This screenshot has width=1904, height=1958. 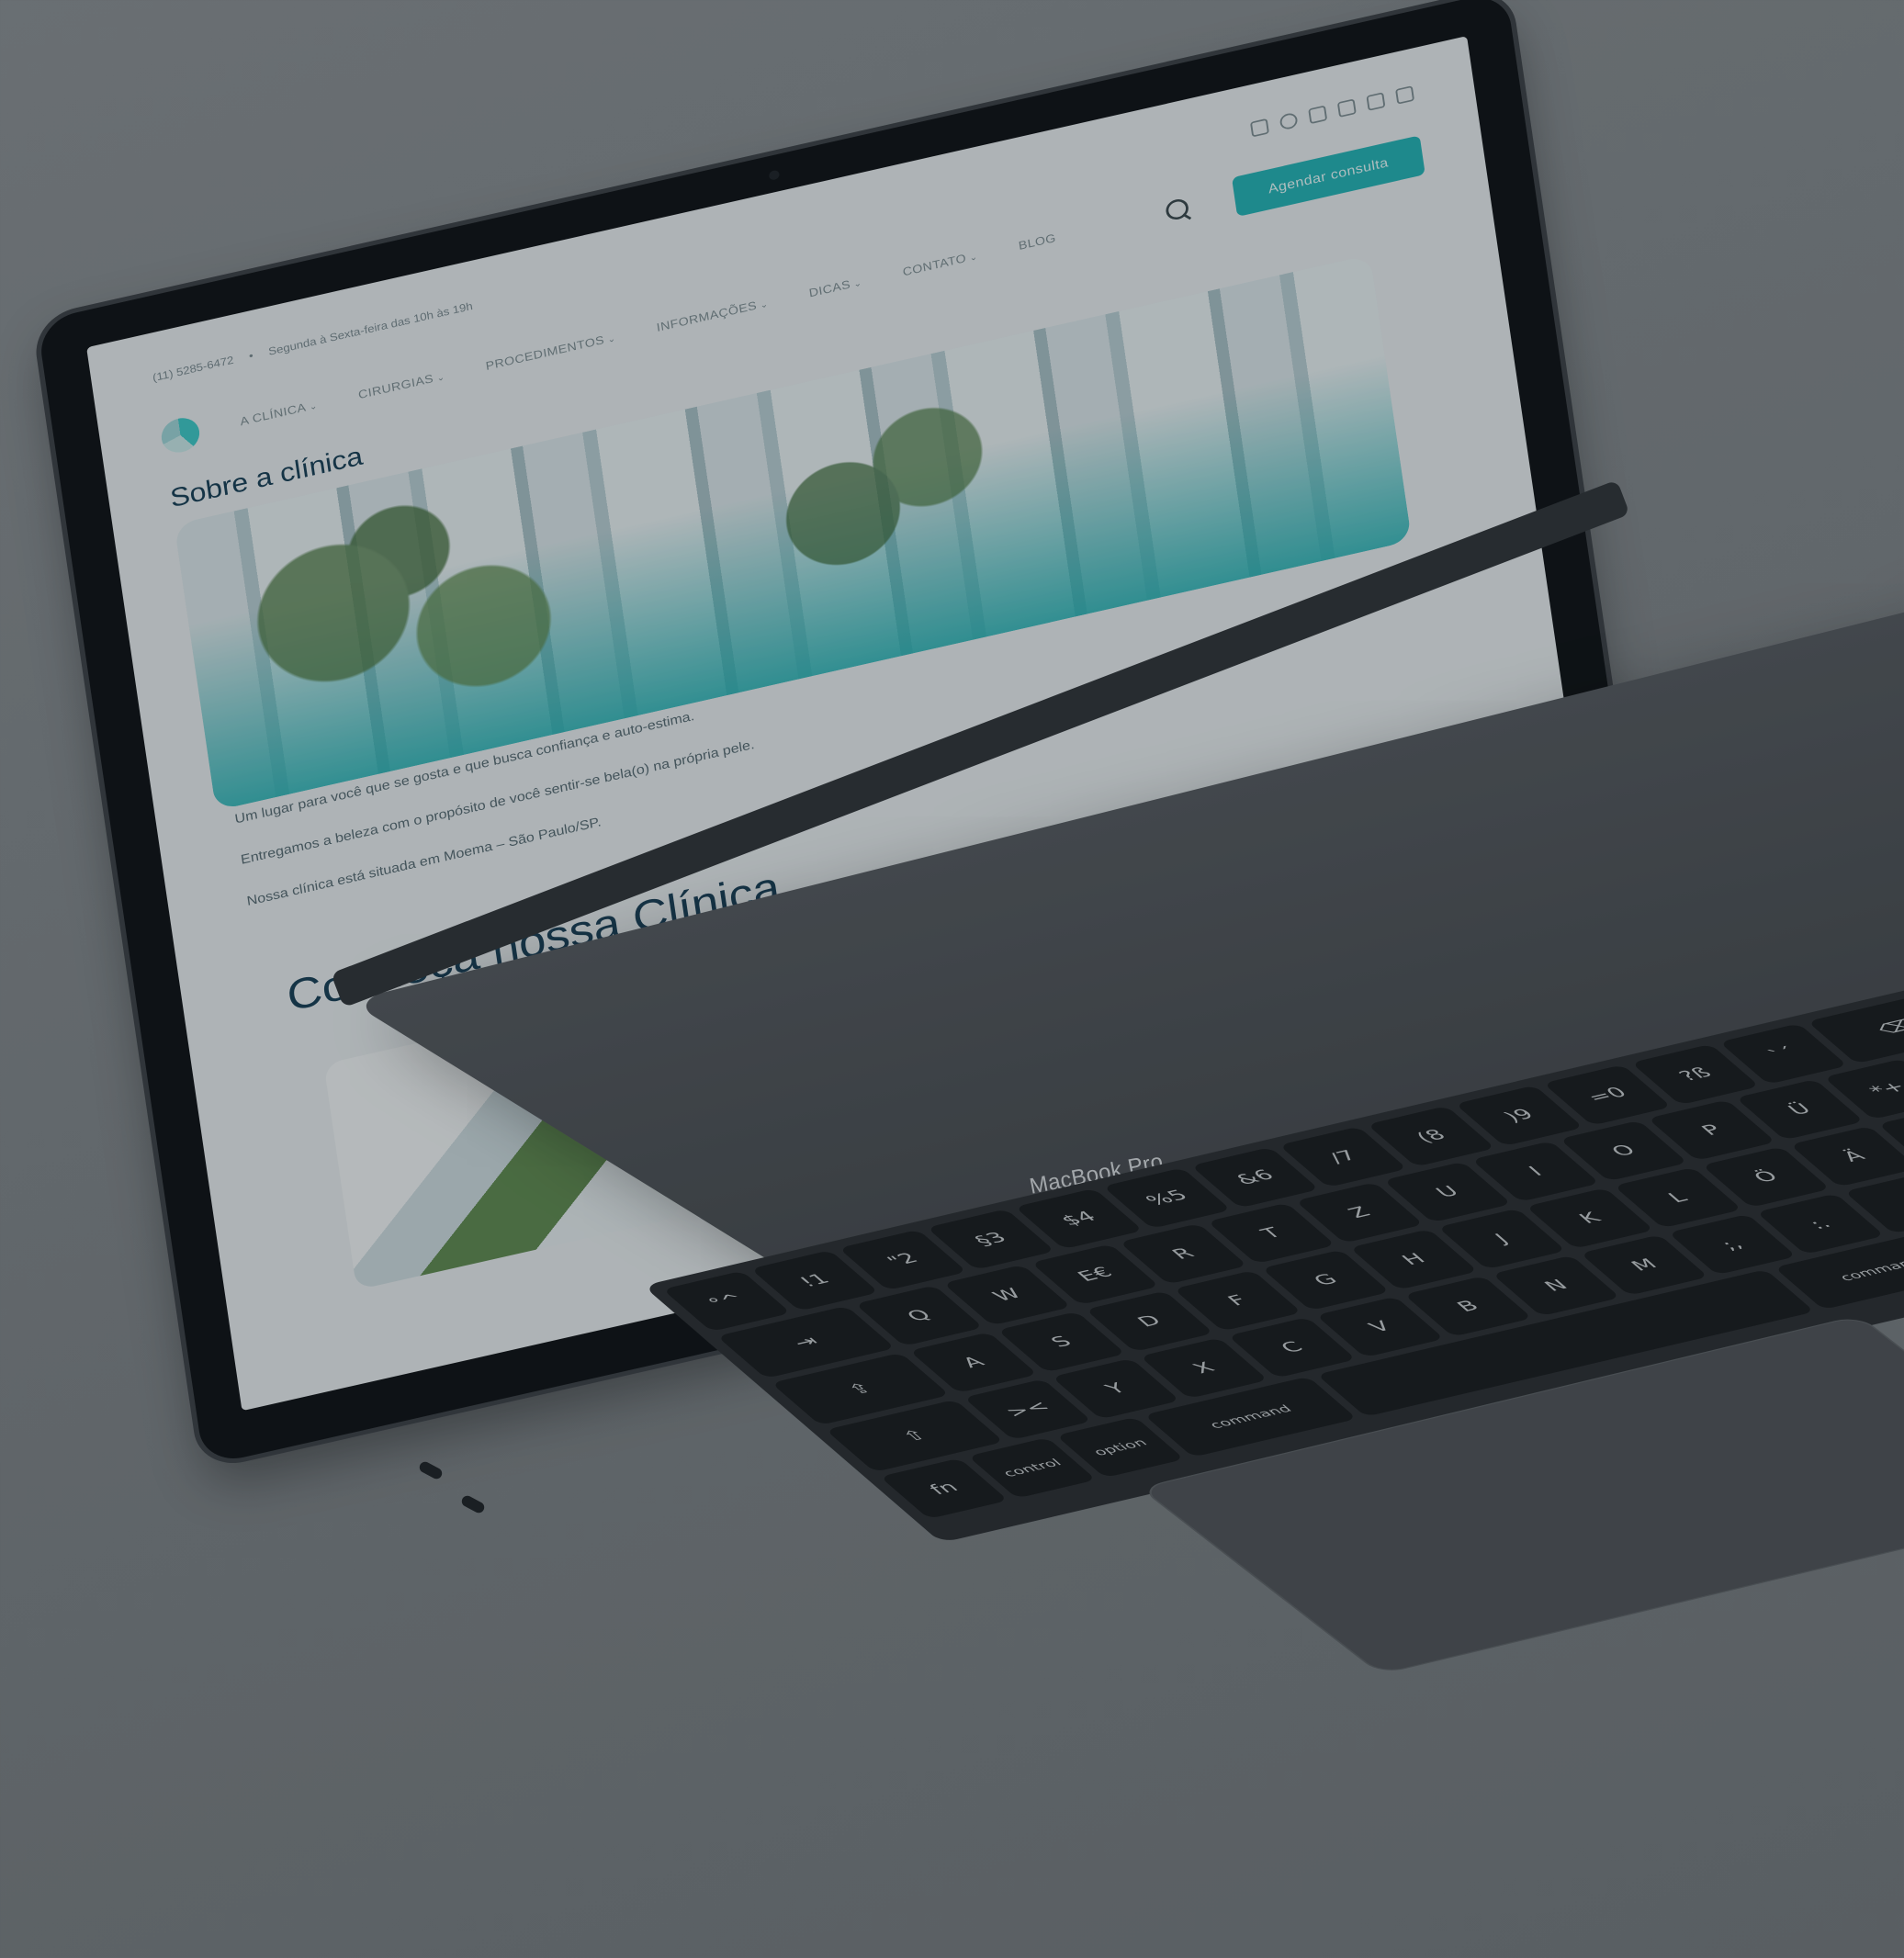 What do you see at coordinates (835, 287) in the screenshot?
I see `nav-item-dicas: DICAS` at bounding box center [835, 287].